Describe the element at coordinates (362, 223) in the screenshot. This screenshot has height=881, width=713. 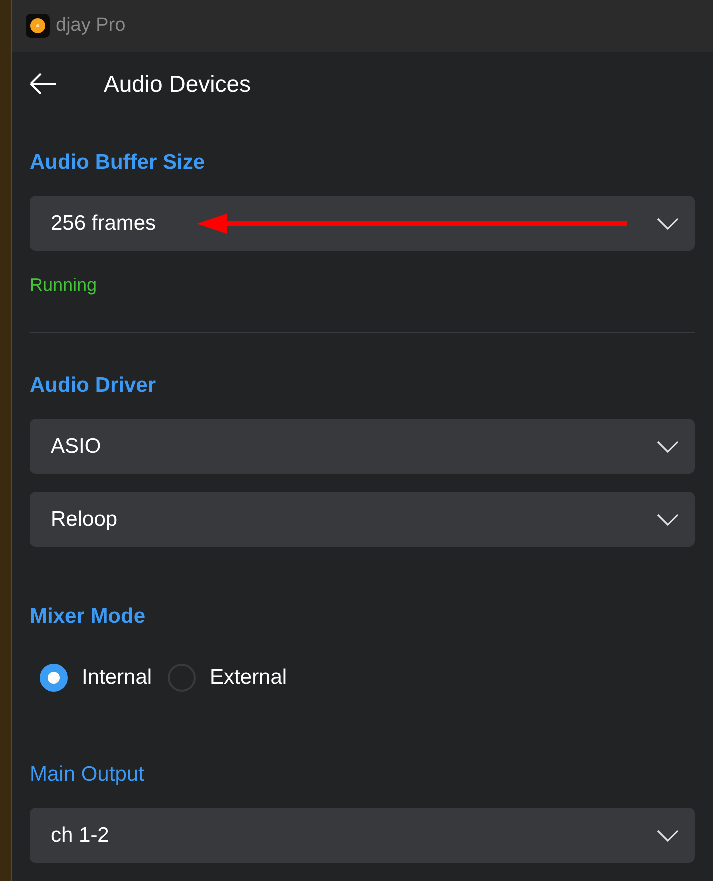
I see `dropdown: 256 frames` at that location.